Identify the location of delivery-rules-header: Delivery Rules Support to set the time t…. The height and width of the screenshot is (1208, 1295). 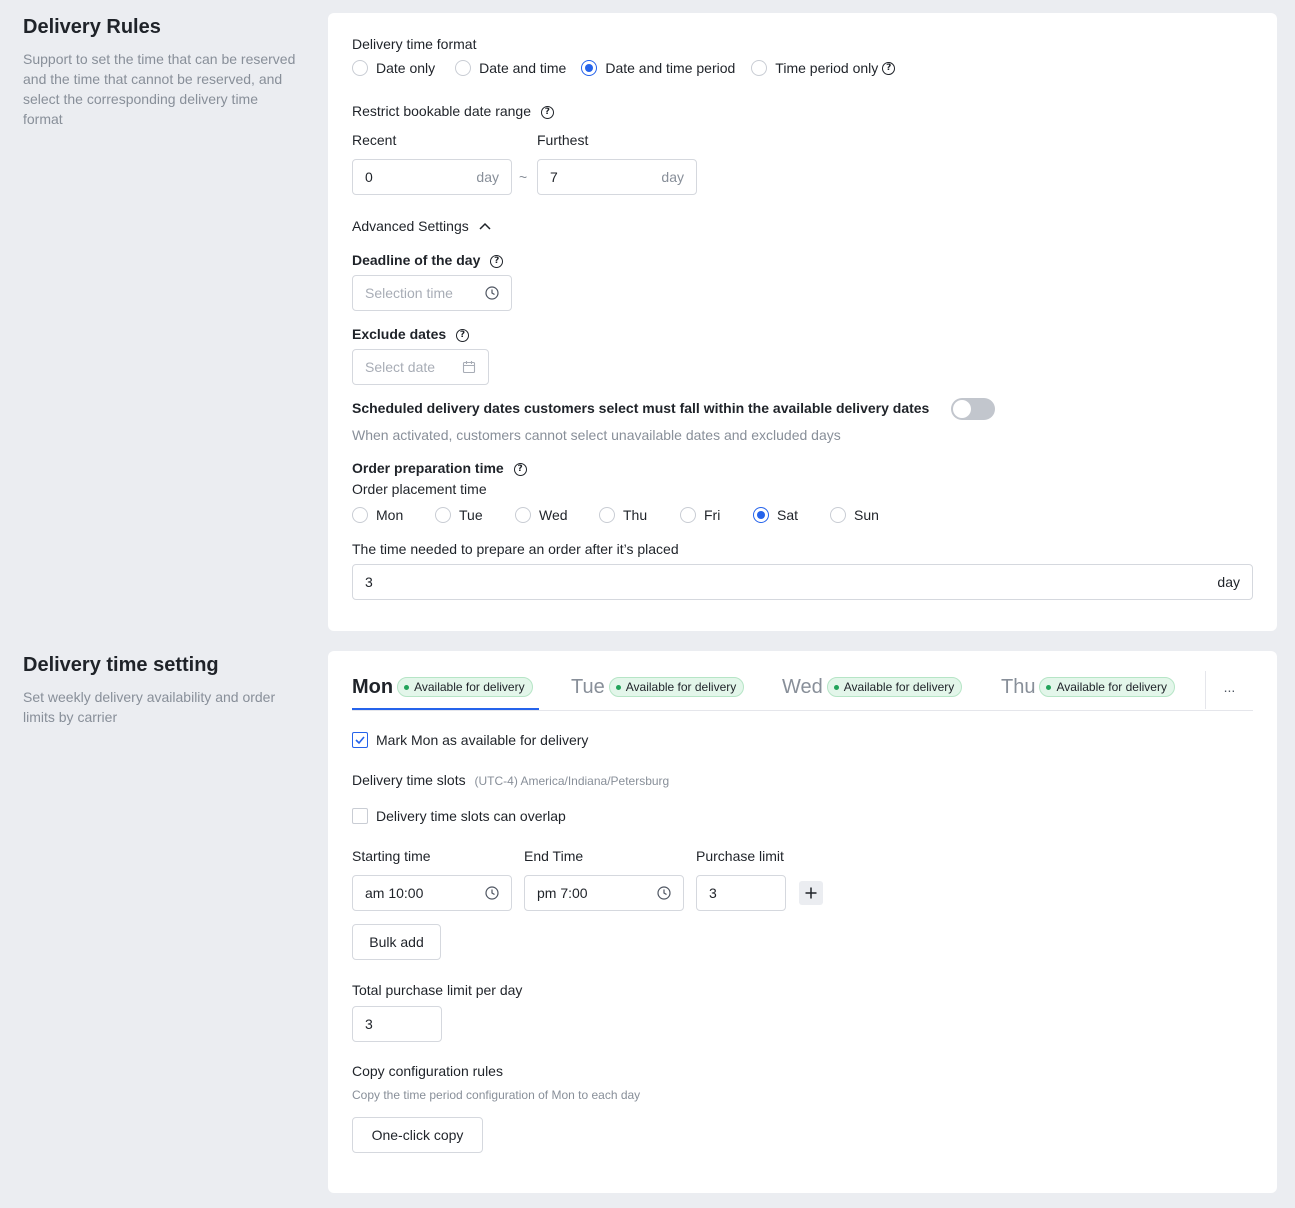
(160, 71).